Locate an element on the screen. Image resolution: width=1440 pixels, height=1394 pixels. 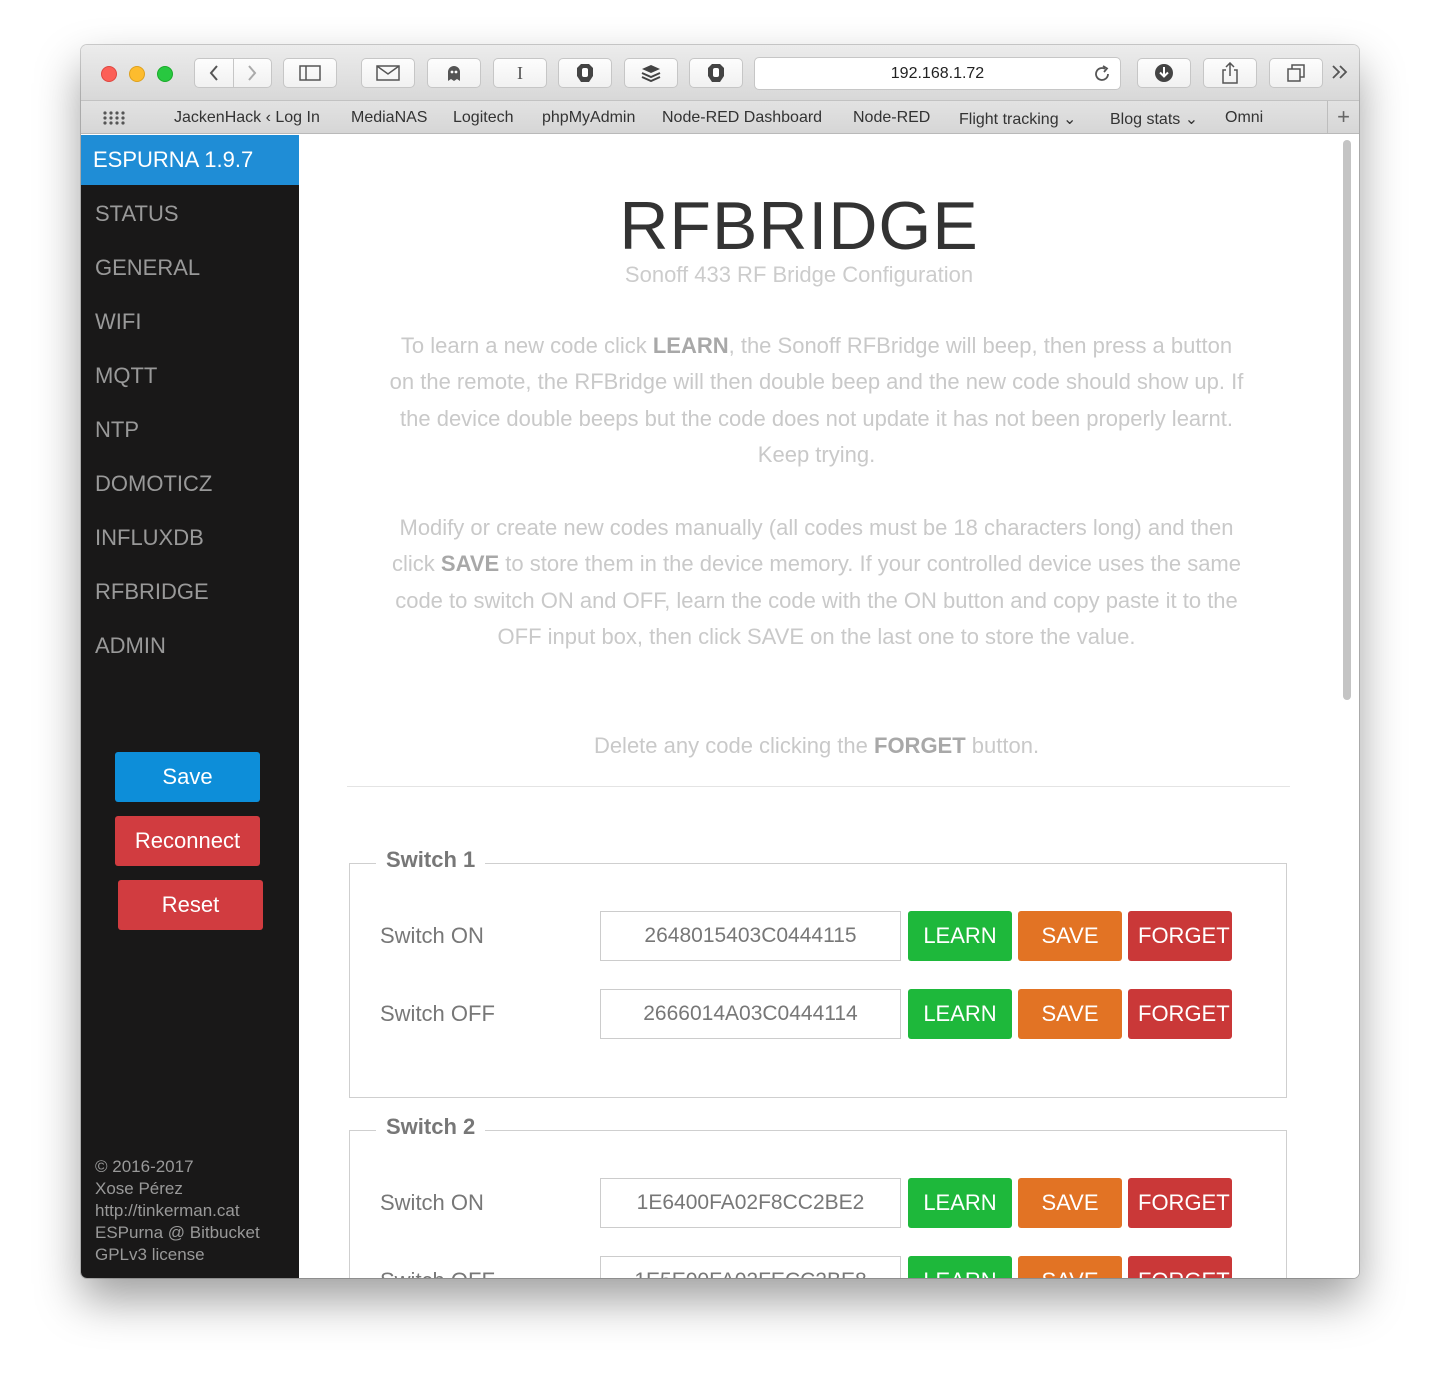
nav-buttons is located at coordinates (233, 73).